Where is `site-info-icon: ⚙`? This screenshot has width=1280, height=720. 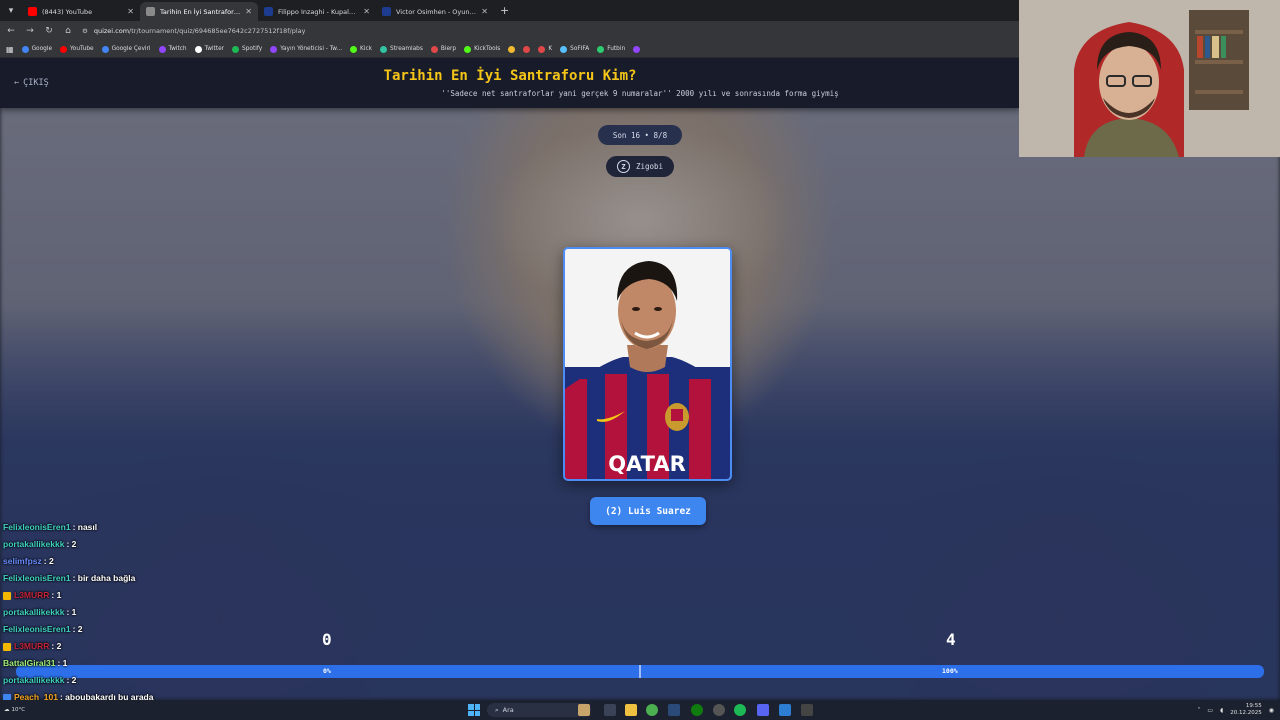 site-info-icon: ⚙ is located at coordinates (85, 31).